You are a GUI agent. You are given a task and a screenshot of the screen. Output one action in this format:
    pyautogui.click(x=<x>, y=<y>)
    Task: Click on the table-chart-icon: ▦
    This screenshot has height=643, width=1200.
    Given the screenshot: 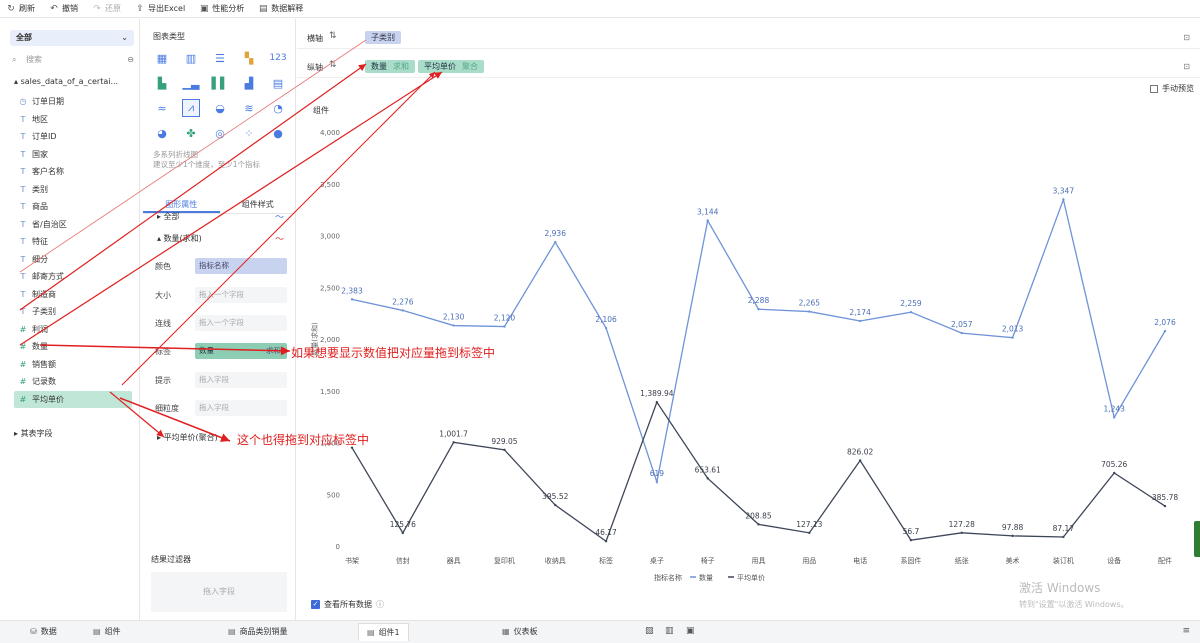 What is the action you would take?
    pyautogui.click(x=162, y=58)
    